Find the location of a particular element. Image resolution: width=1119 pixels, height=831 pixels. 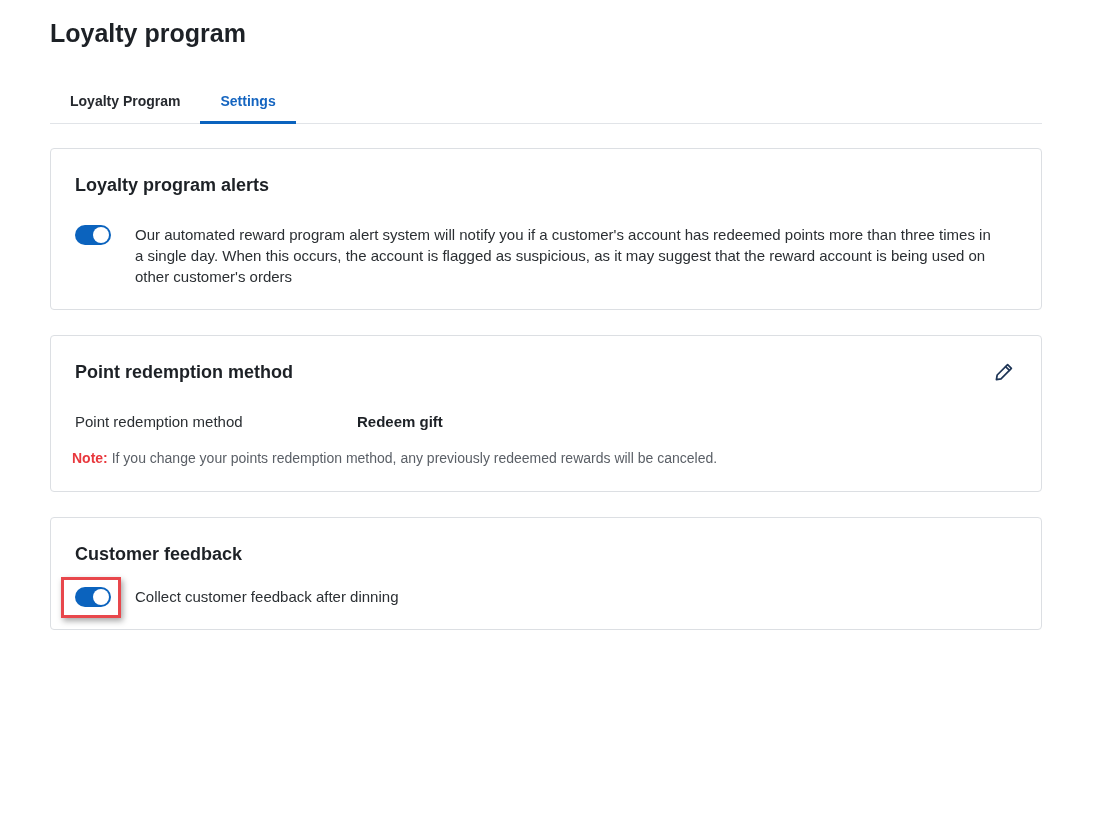

setting-description: Collect customer feedback after dinning is located at coordinates (267, 597).